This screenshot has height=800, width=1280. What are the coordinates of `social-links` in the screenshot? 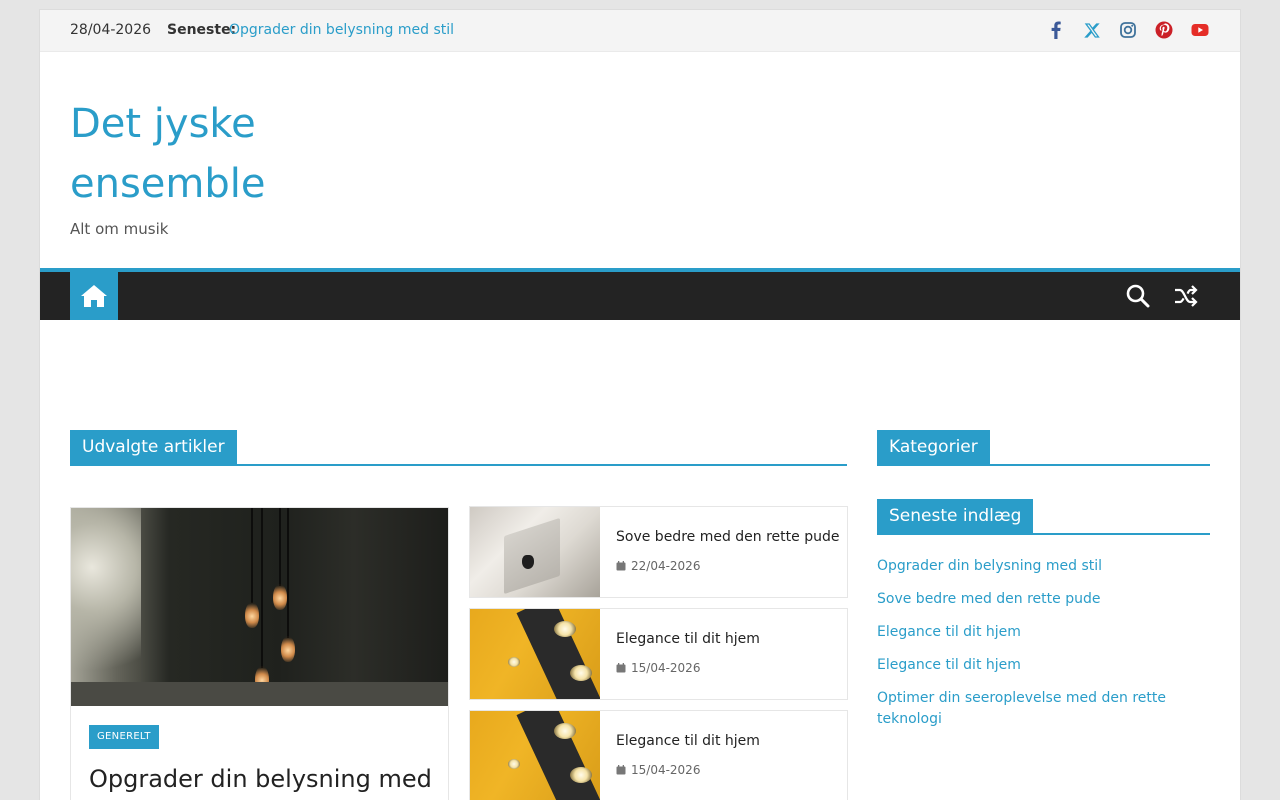 It's located at (1128, 30).